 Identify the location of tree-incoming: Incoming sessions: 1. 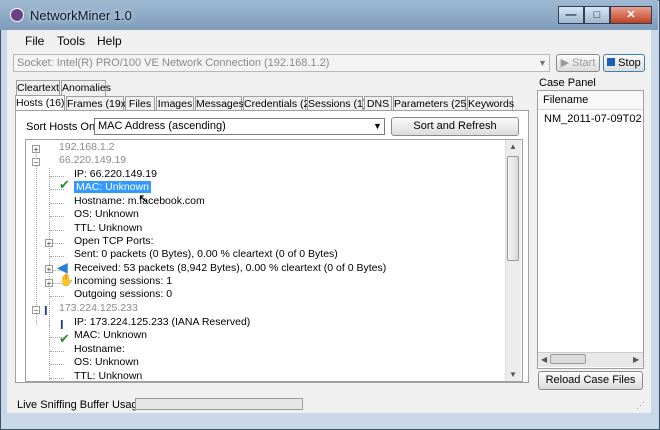
(123, 281).